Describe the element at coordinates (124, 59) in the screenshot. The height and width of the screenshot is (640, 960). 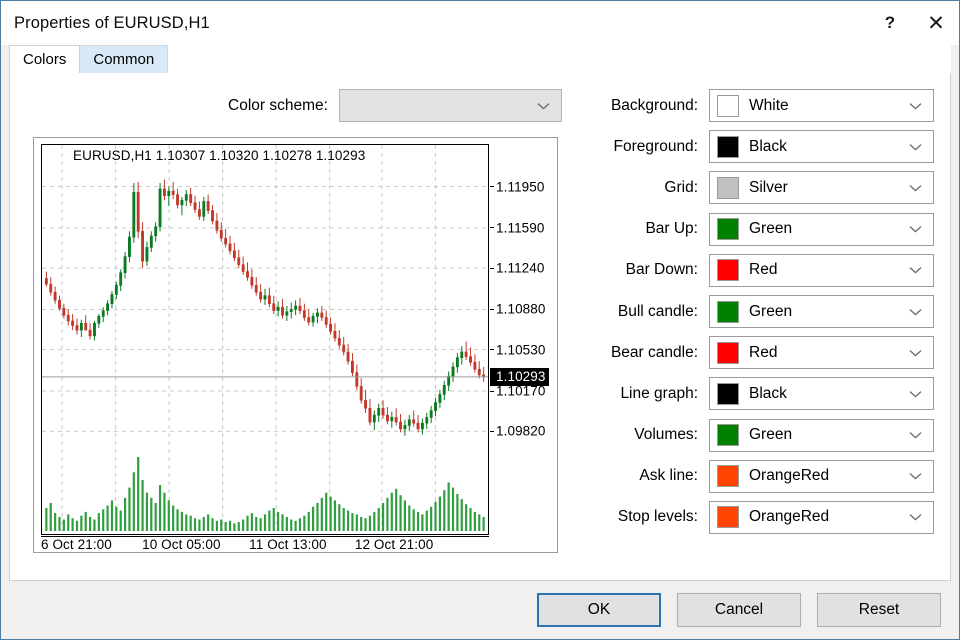
I see `tab-common: Common` at that location.